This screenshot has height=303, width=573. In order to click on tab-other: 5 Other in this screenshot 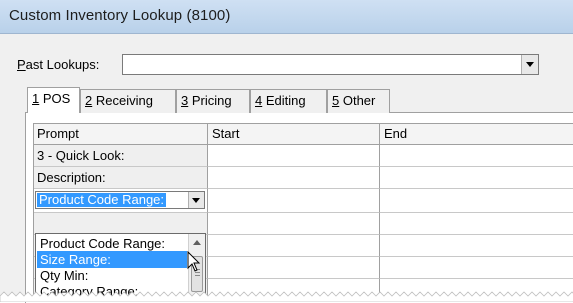, I will do `click(358, 101)`.